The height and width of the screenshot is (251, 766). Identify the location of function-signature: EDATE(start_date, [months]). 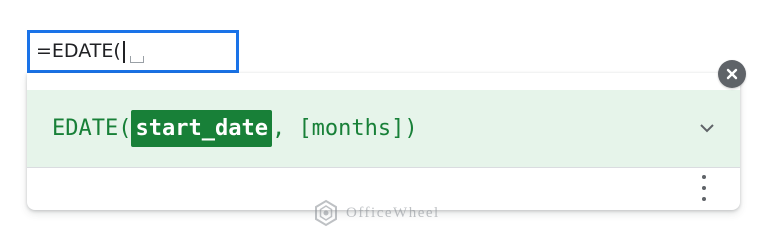
(222, 128).